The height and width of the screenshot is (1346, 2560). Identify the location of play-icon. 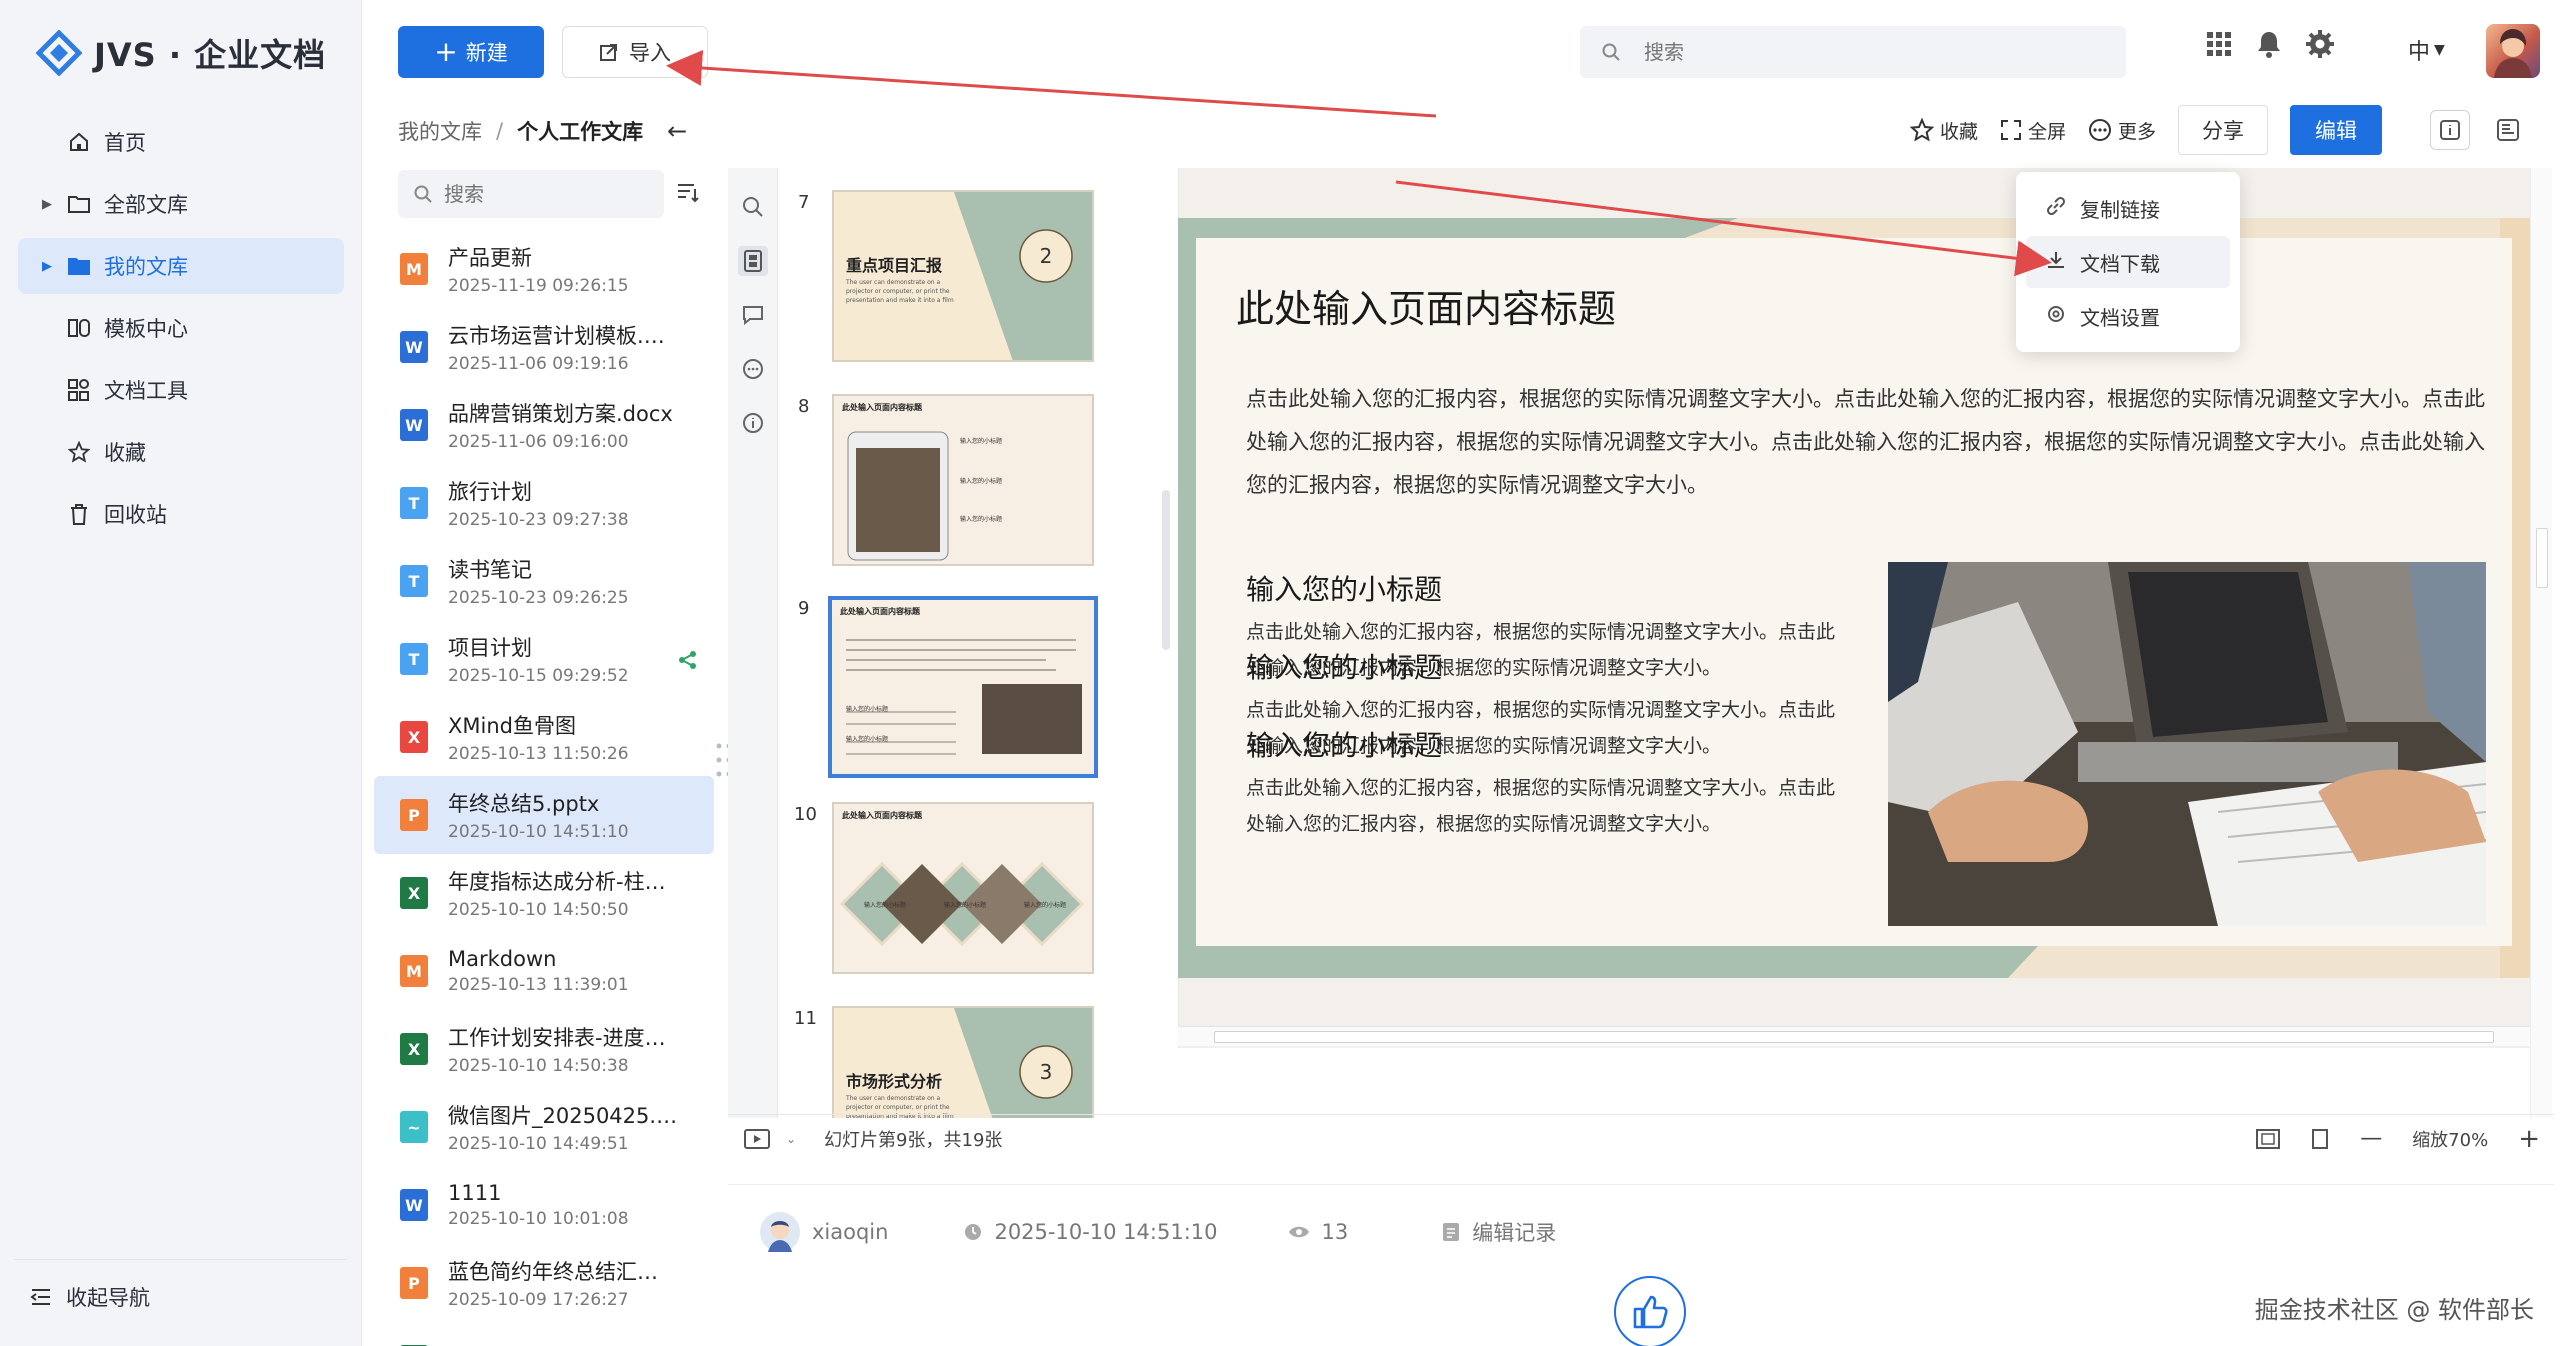
(757, 1138).